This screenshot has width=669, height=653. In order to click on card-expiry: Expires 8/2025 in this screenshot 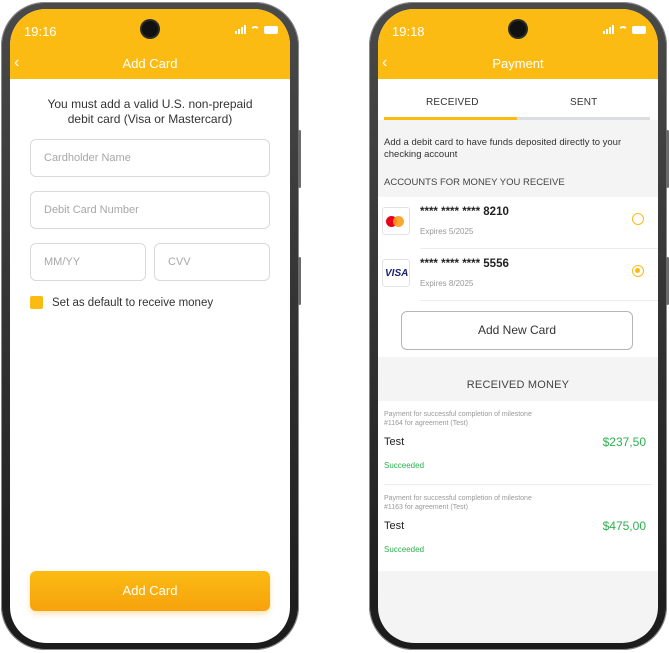, I will do `click(447, 283)`.